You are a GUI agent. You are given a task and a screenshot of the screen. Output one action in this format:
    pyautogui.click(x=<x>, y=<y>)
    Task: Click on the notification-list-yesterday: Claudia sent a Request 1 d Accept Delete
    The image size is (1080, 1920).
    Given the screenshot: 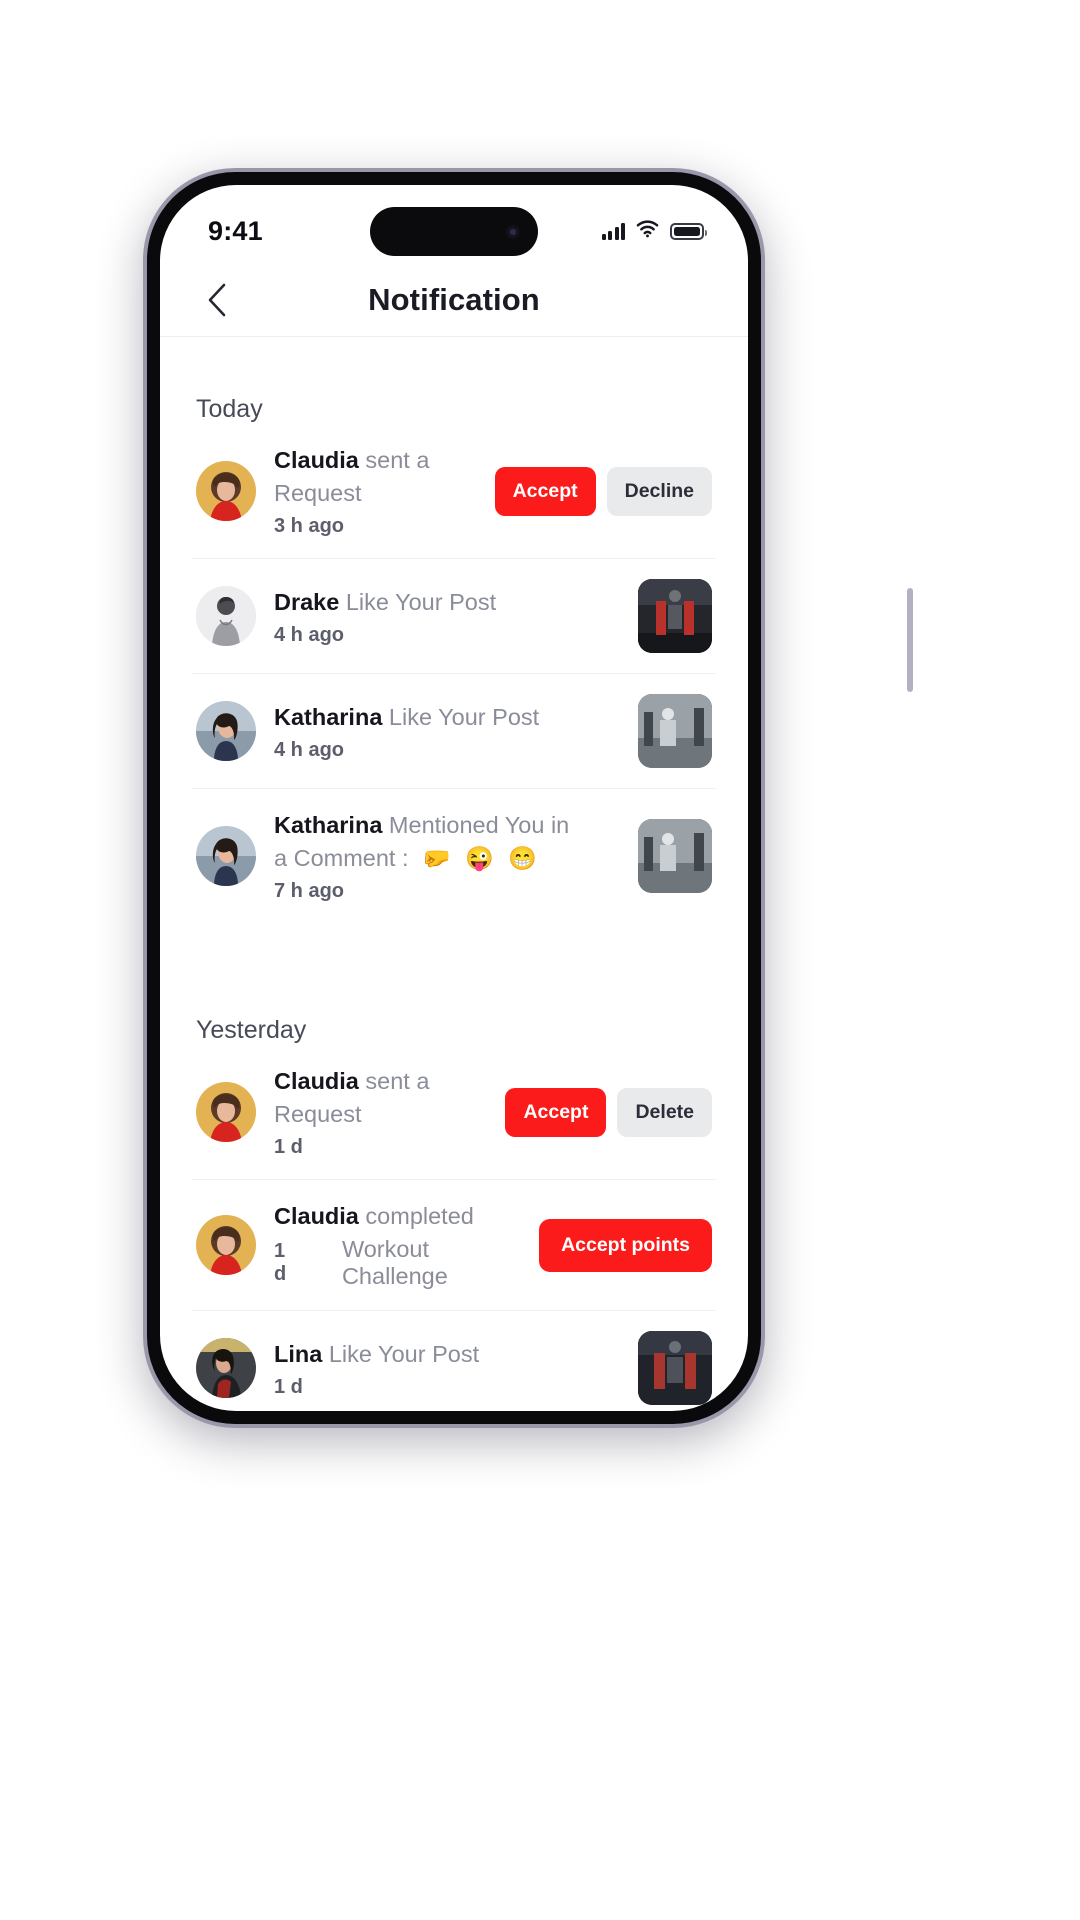 What is the action you would take?
    pyautogui.click(x=454, y=1228)
    